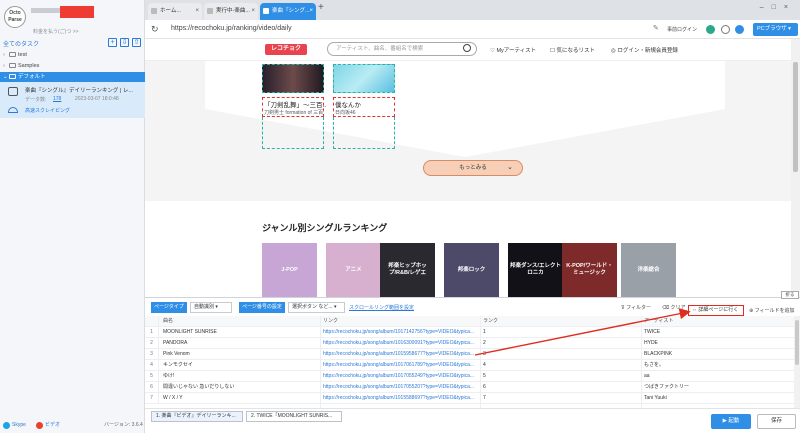 The image size is (800, 433). I want to click on pre-login-button: 事前ログイン, so click(682, 29).